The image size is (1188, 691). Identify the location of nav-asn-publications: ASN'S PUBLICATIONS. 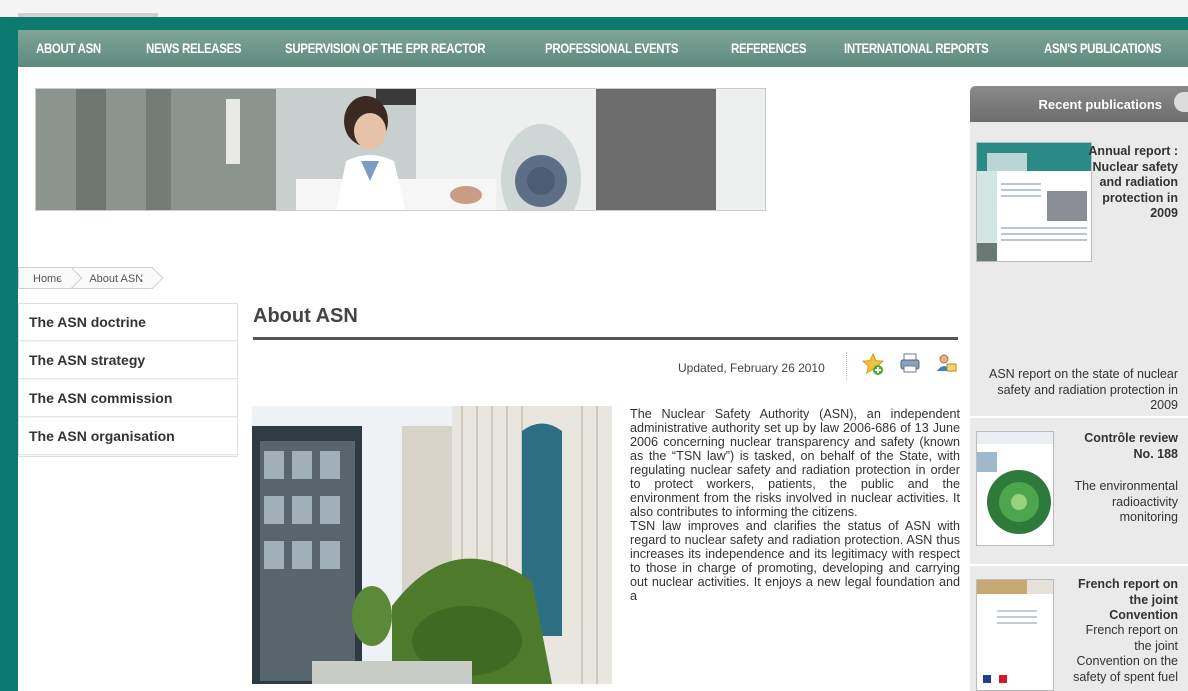
(1102, 48).